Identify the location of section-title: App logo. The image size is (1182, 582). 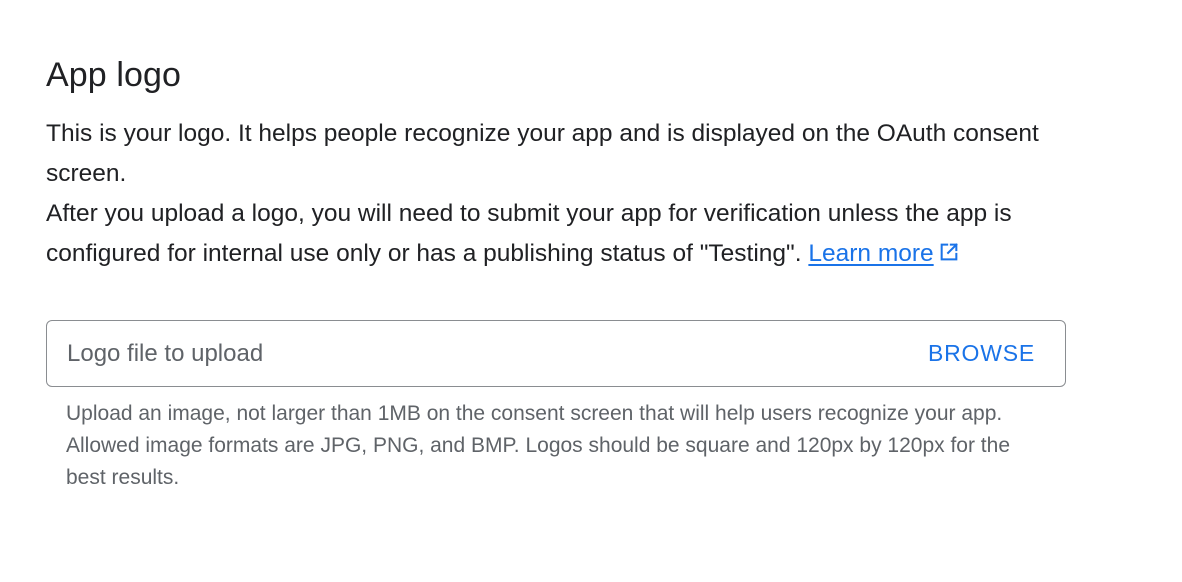
(114, 75).